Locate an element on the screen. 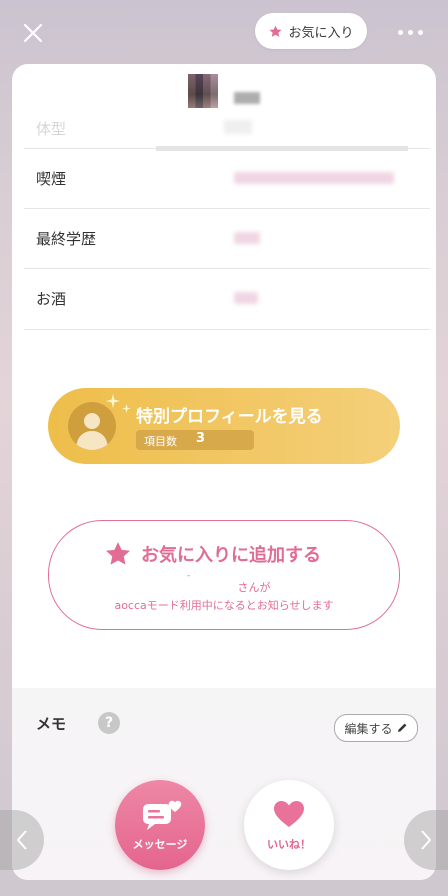 The width and height of the screenshot is (448, 896). info-row-label: 最終学歴 is located at coordinates (66, 239).